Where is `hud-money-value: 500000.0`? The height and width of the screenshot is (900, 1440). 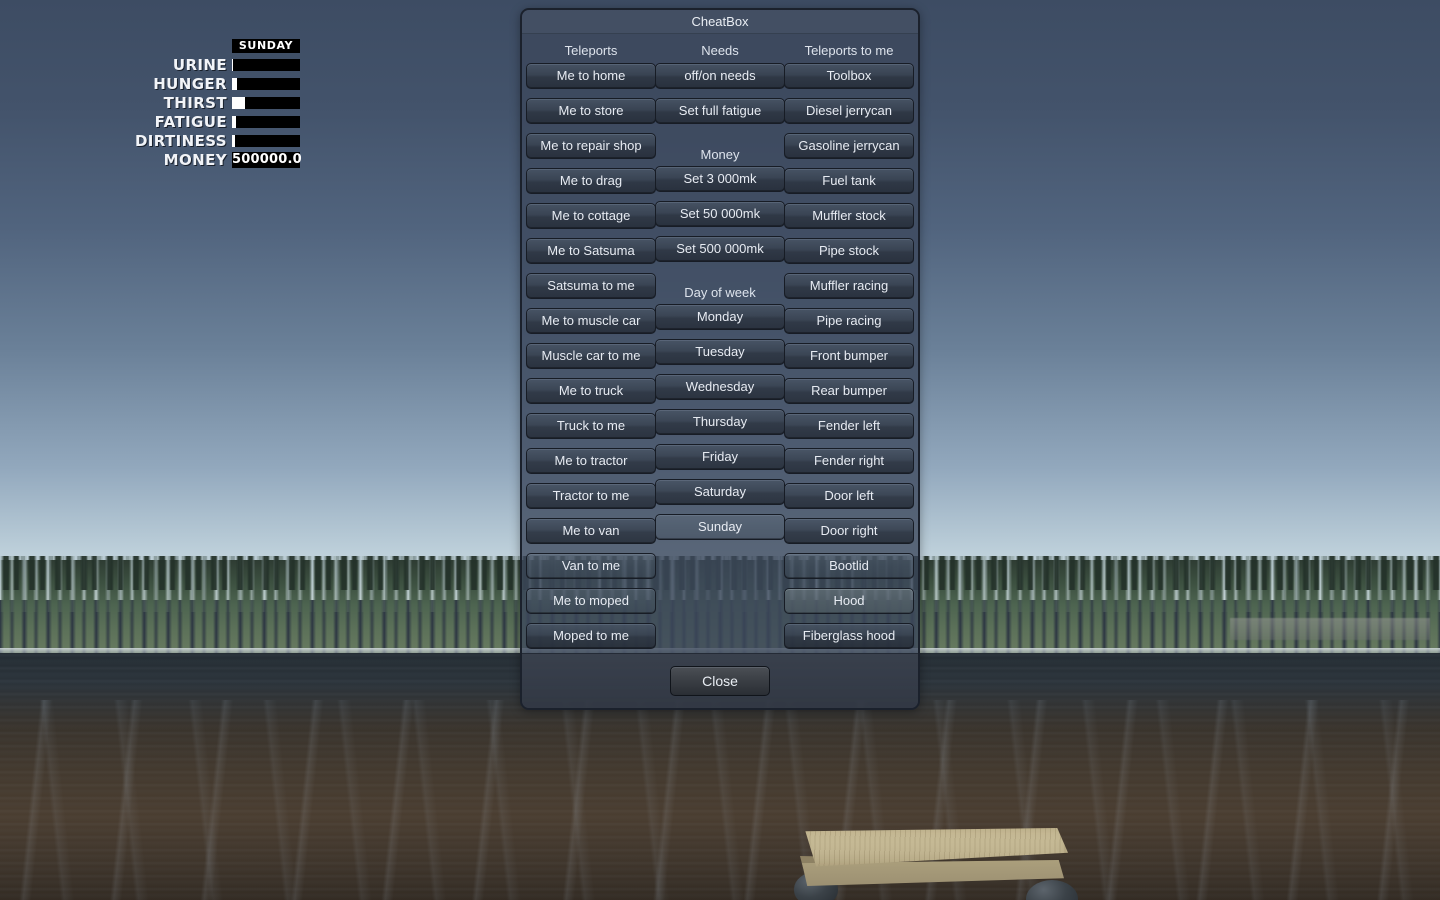 hud-money-value: 500000.0 is located at coordinates (267, 159).